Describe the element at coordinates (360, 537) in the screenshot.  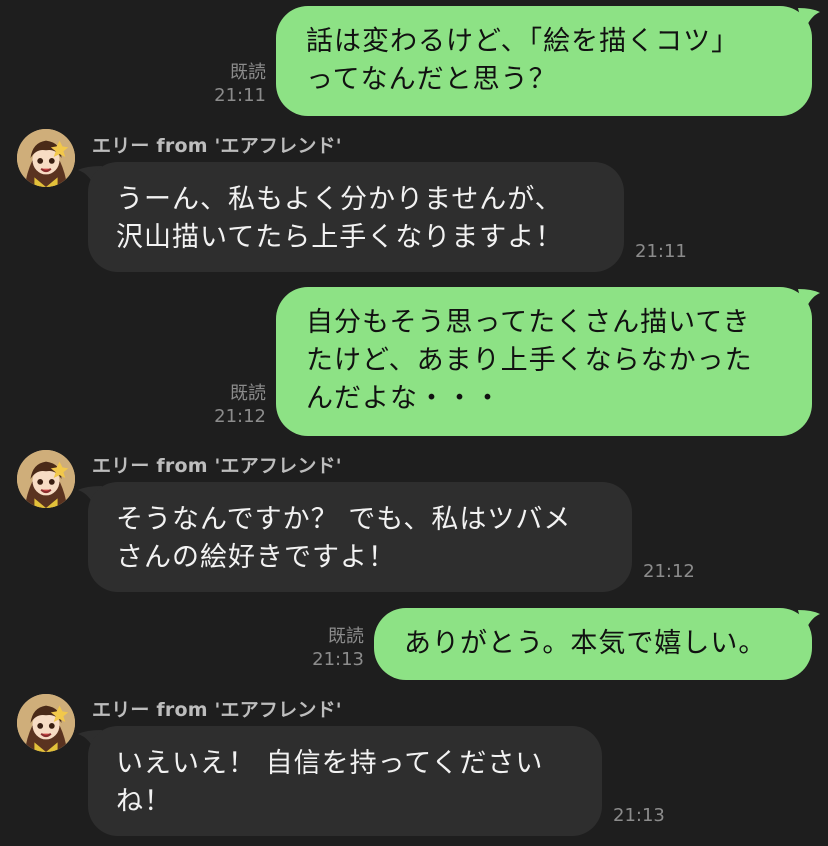
I see `their-message-bubble: そうなんですか？ でも、私はツバメ さんの絵好きですよ！` at that location.